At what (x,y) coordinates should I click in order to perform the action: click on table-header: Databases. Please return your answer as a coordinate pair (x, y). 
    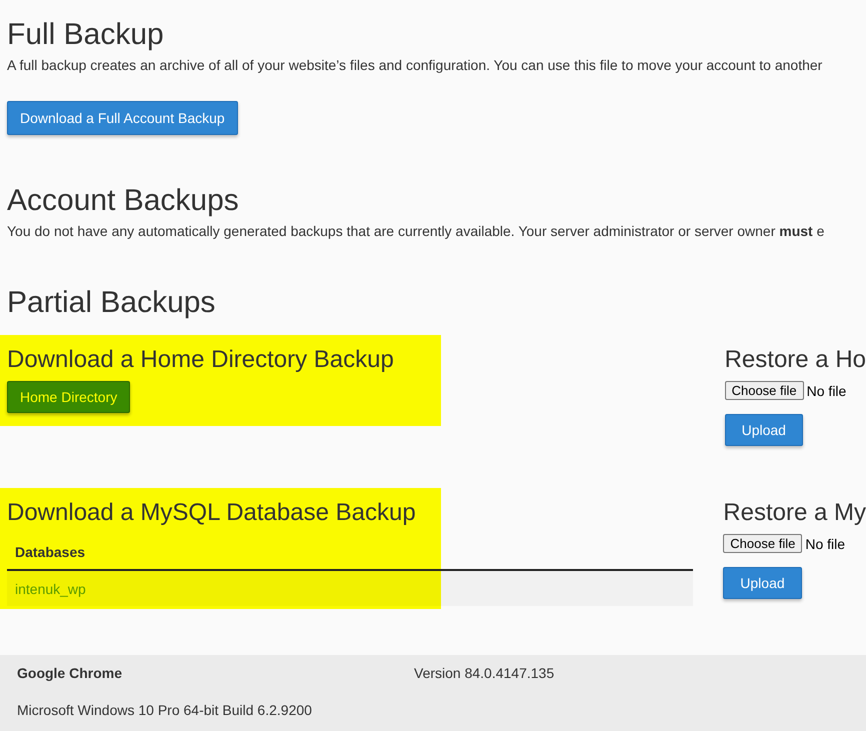
    Looking at the image, I should click on (350, 552).